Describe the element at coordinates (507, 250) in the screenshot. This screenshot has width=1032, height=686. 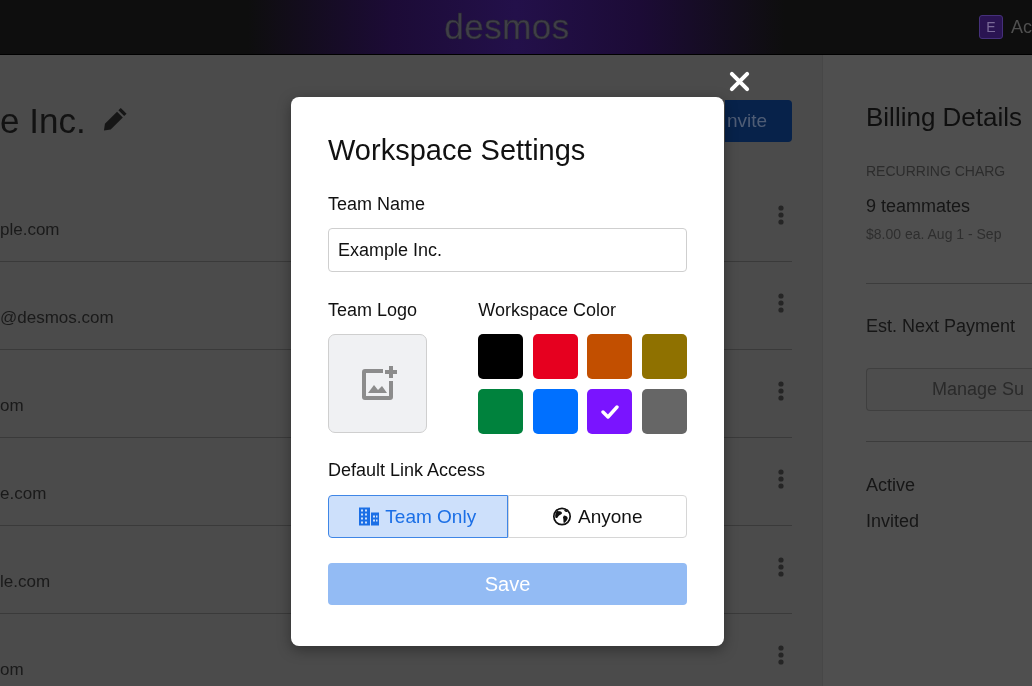
I see `team-name-field: Example Inc.` at that location.